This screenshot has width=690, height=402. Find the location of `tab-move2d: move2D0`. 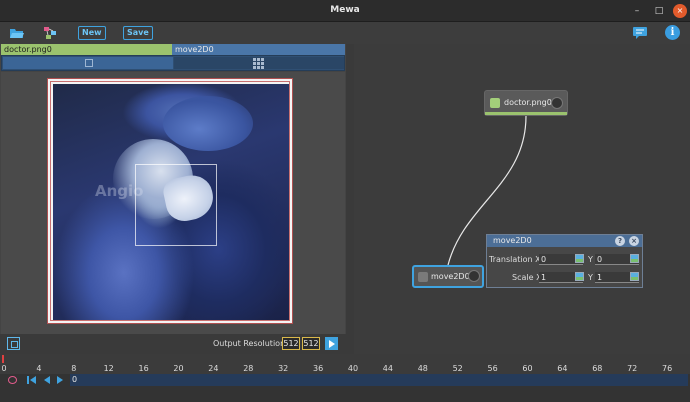

tab-move2d: move2D0 is located at coordinates (258, 49).